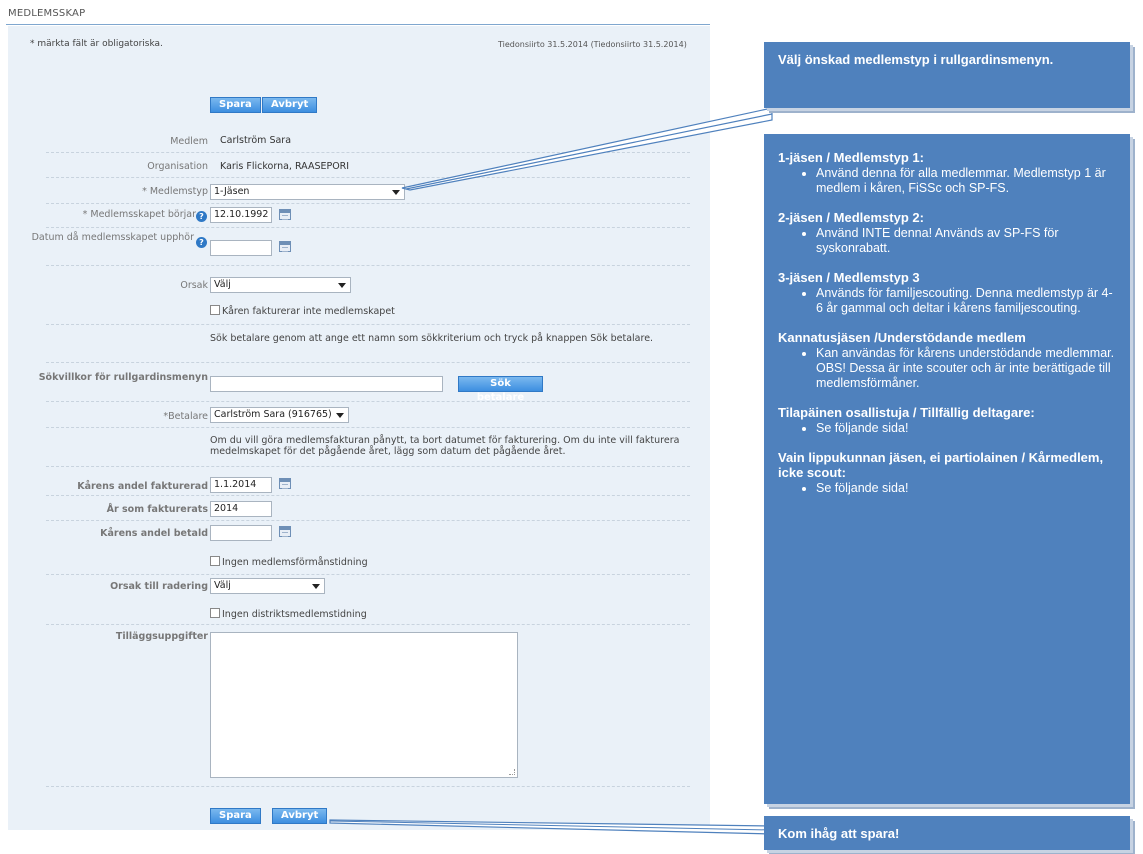 This screenshot has width=1143, height=854. I want to click on cancel-button-bottom: Avbryt, so click(300, 816).